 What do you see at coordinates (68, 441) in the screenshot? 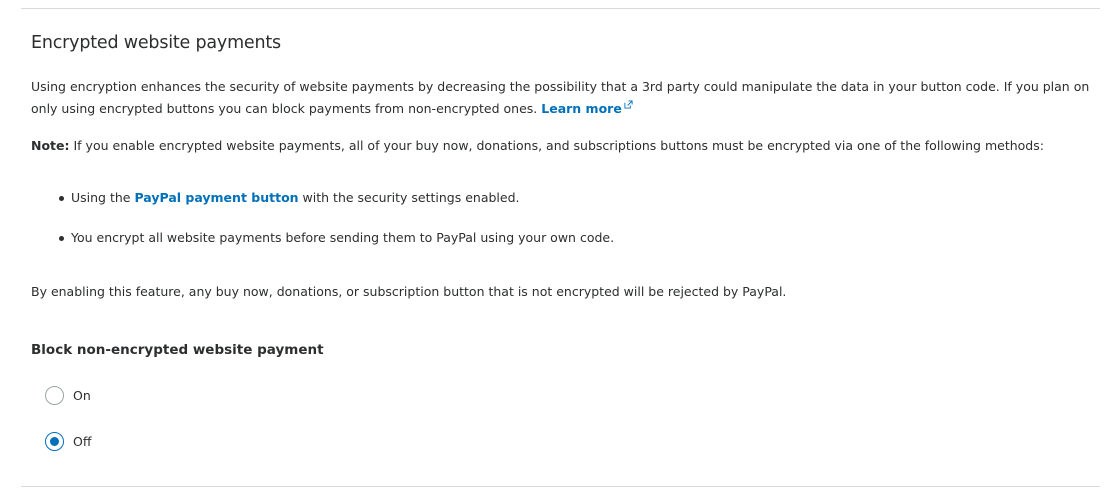
I see `radio-option-off: Off` at bounding box center [68, 441].